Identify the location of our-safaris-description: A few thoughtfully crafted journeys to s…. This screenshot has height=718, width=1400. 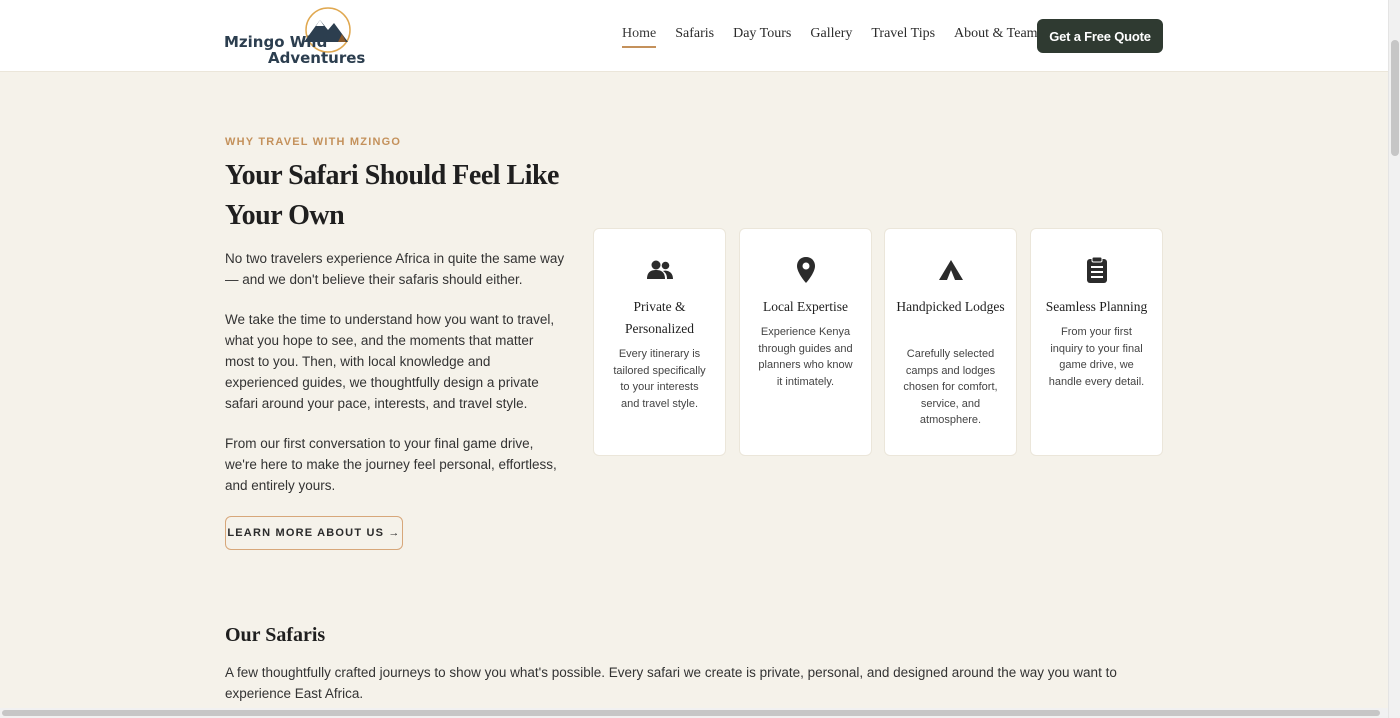
(671, 683).